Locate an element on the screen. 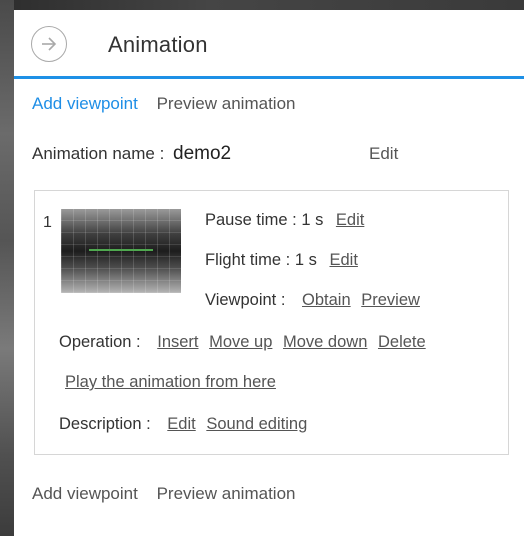 The width and height of the screenshot is (524, 536). tab-bar: Add viewpoint Preview animation is located at coordinates (170, 104).